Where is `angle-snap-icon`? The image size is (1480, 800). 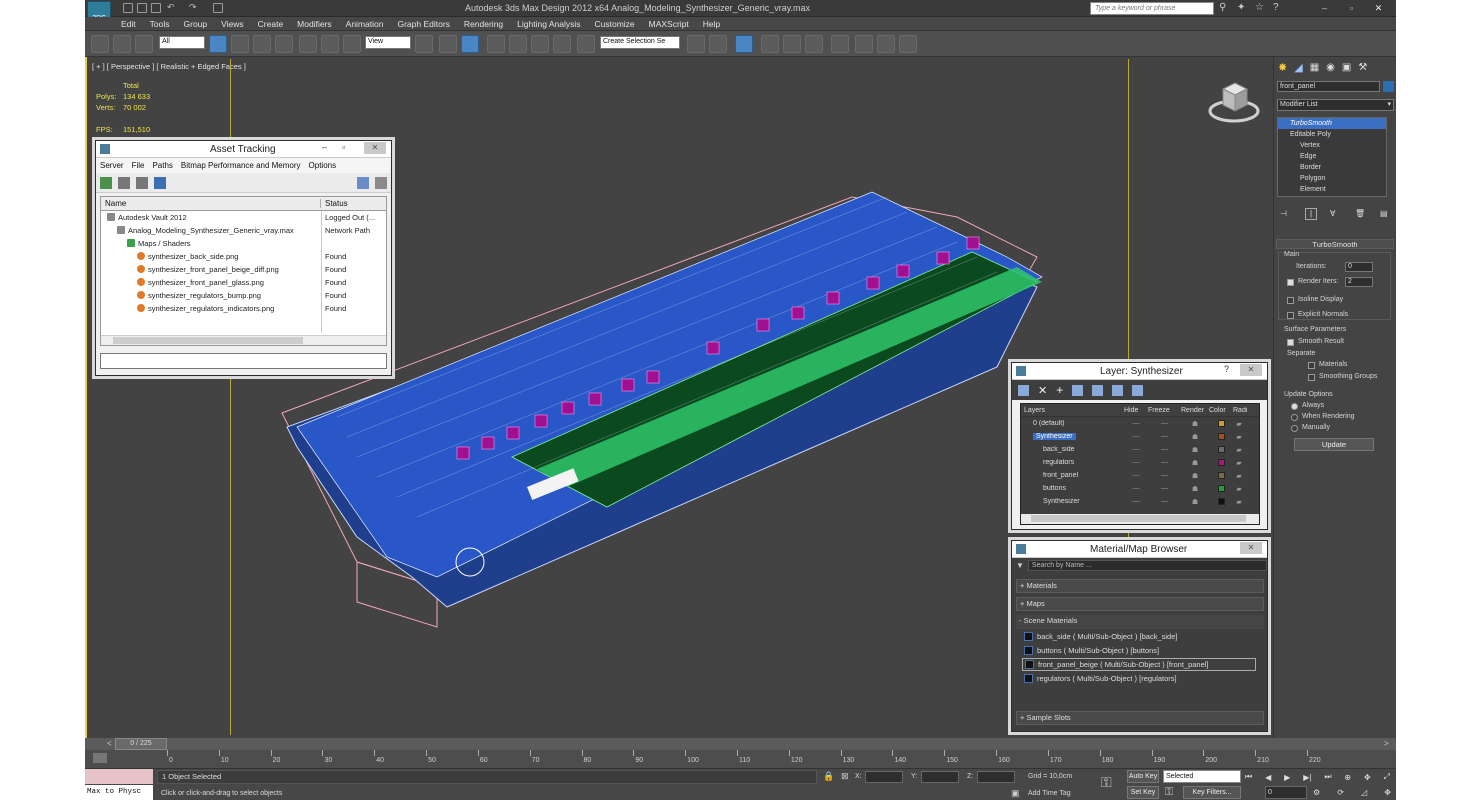 angle-snap-icon is located at coordinates (518, 44).